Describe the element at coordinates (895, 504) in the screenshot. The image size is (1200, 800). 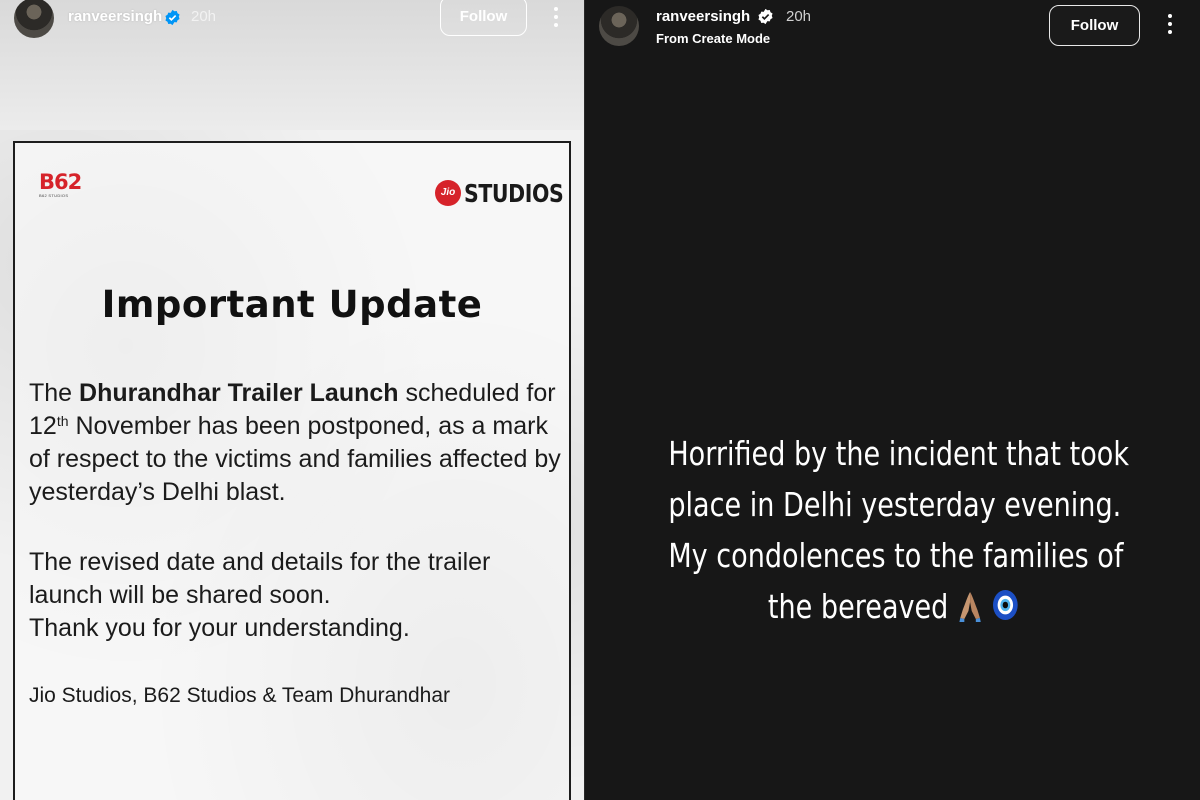
I see `message-line: place in Delhi yesterday evening.` at that location.